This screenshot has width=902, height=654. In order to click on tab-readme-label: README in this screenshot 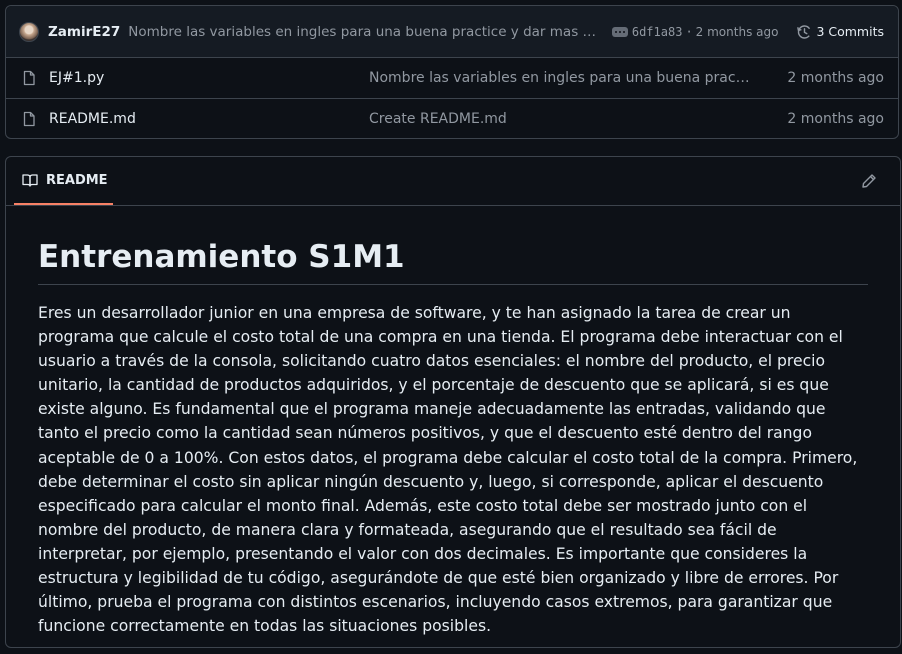, I will do `click(77, 180)`.